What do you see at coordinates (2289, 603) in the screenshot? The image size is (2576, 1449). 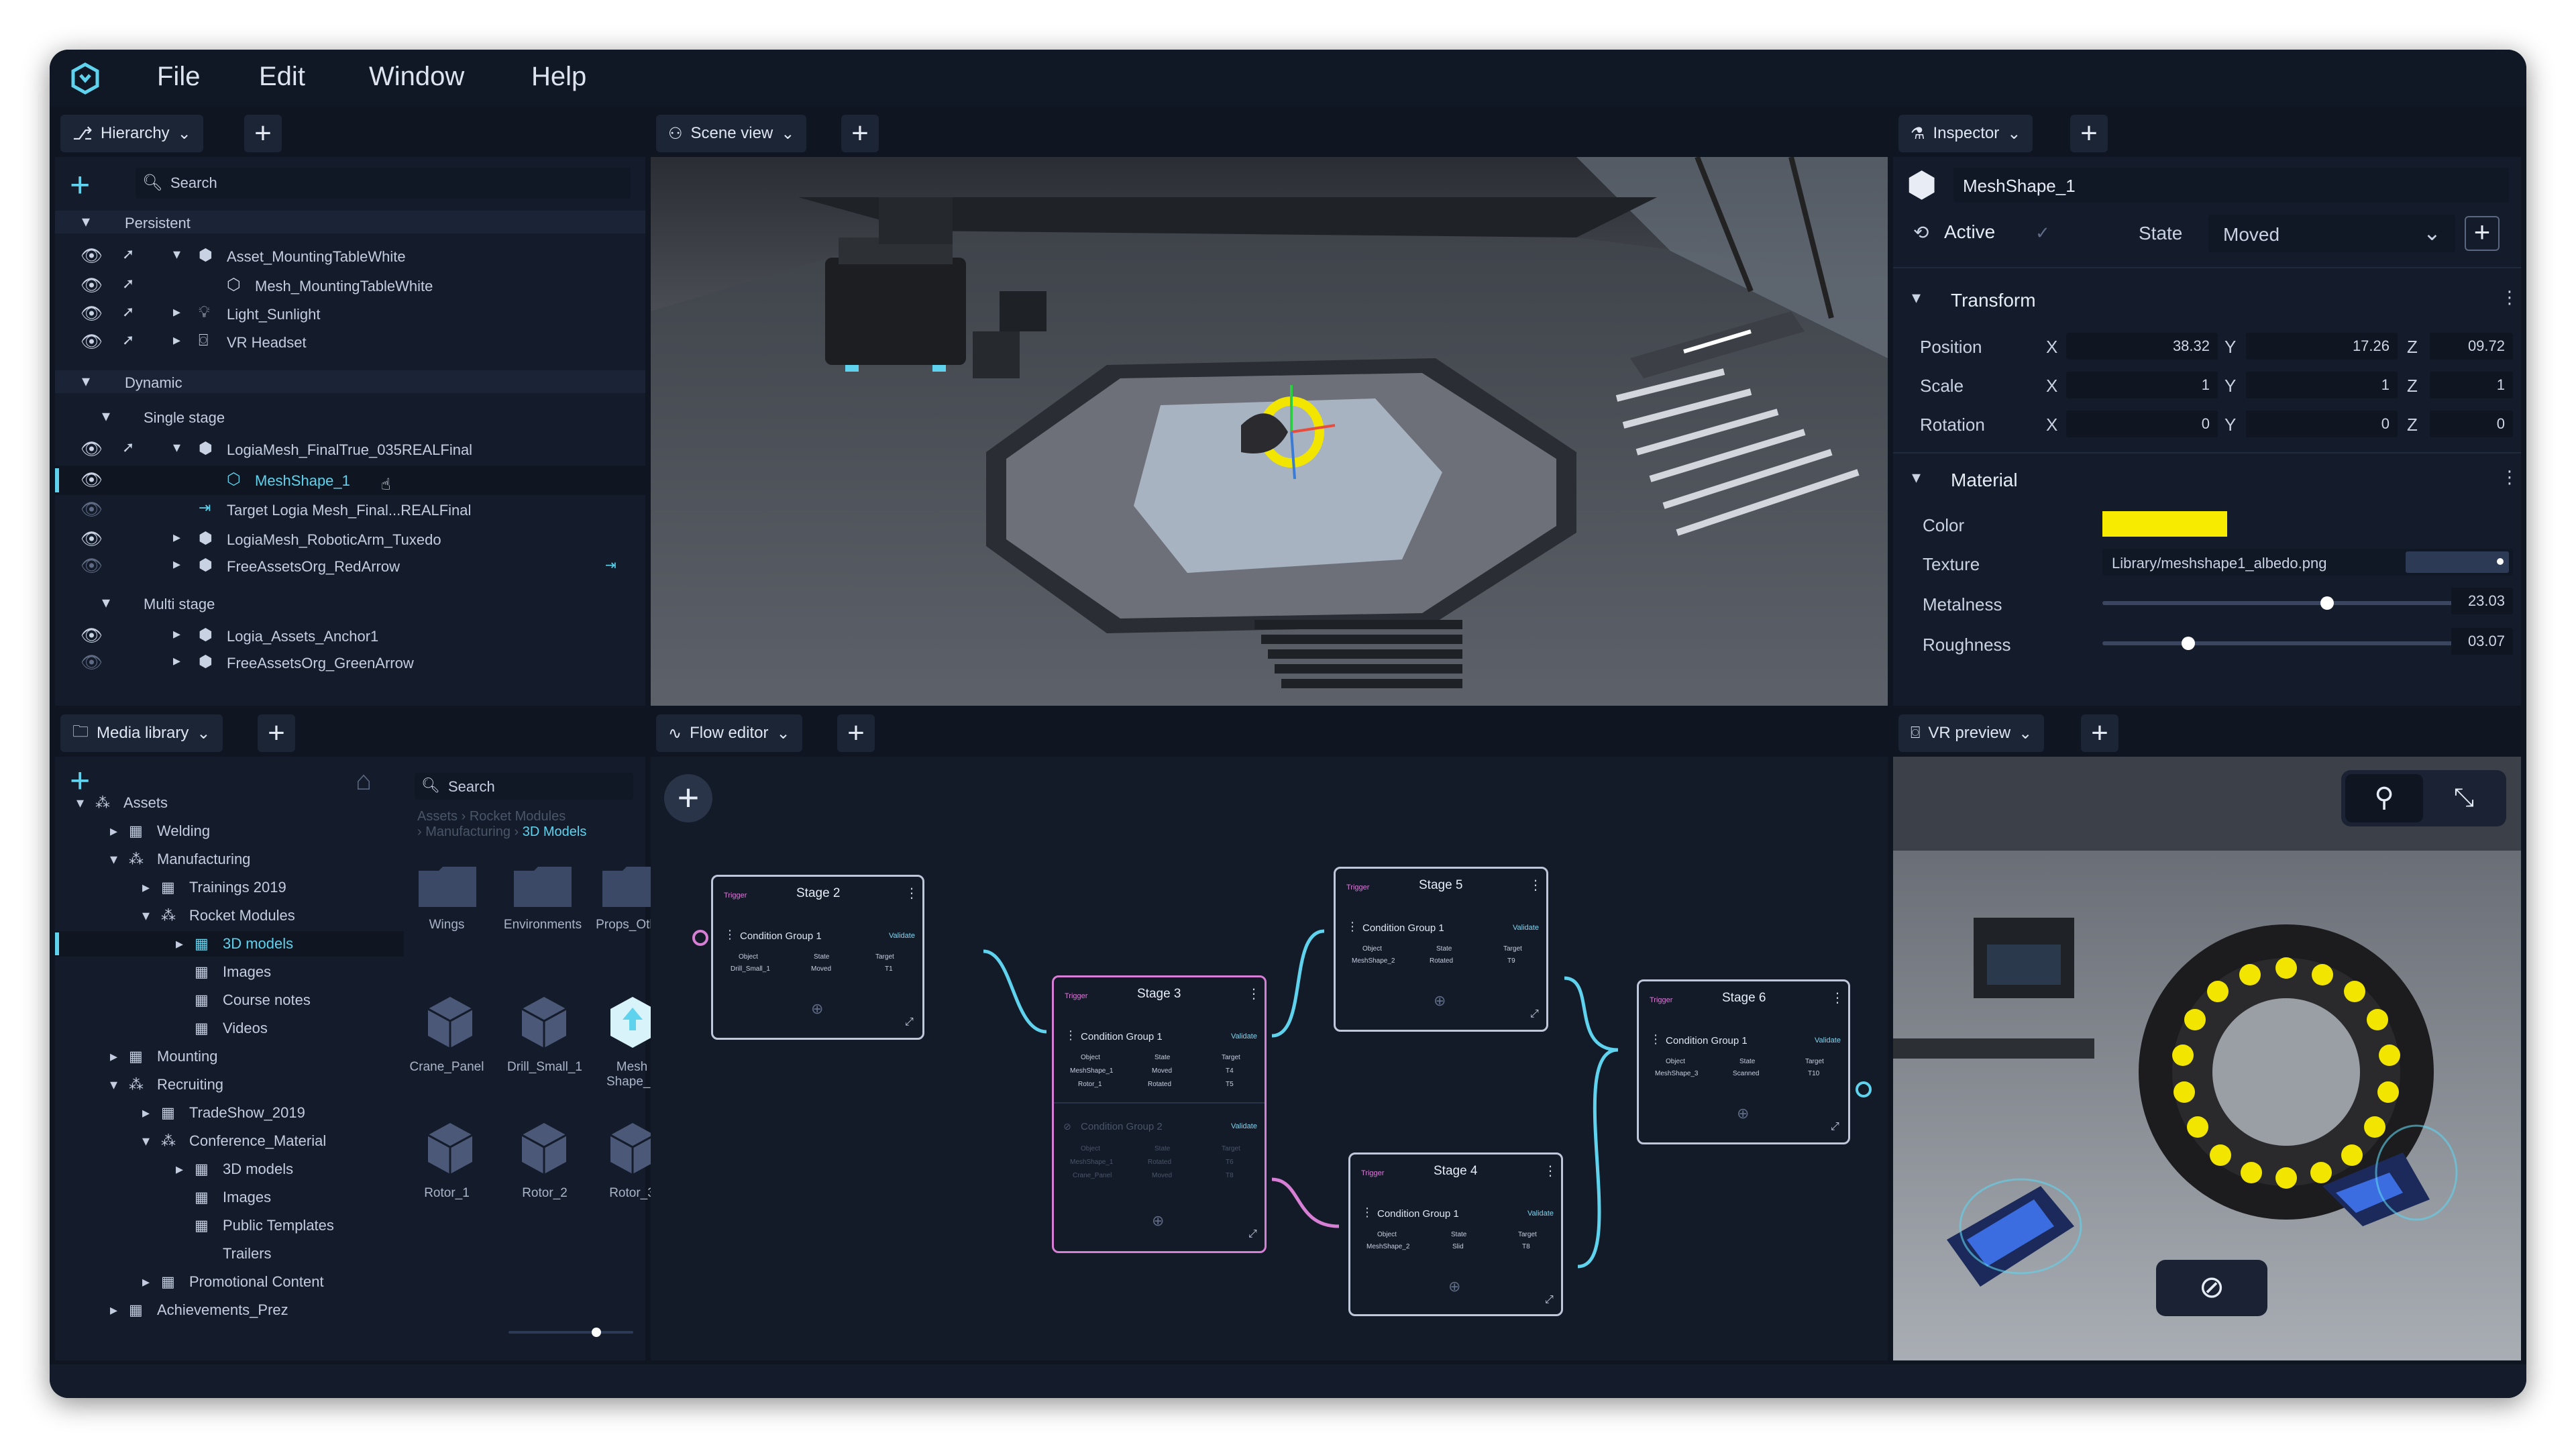 I see `metalness-slider` at bounding box center [2289, 603].